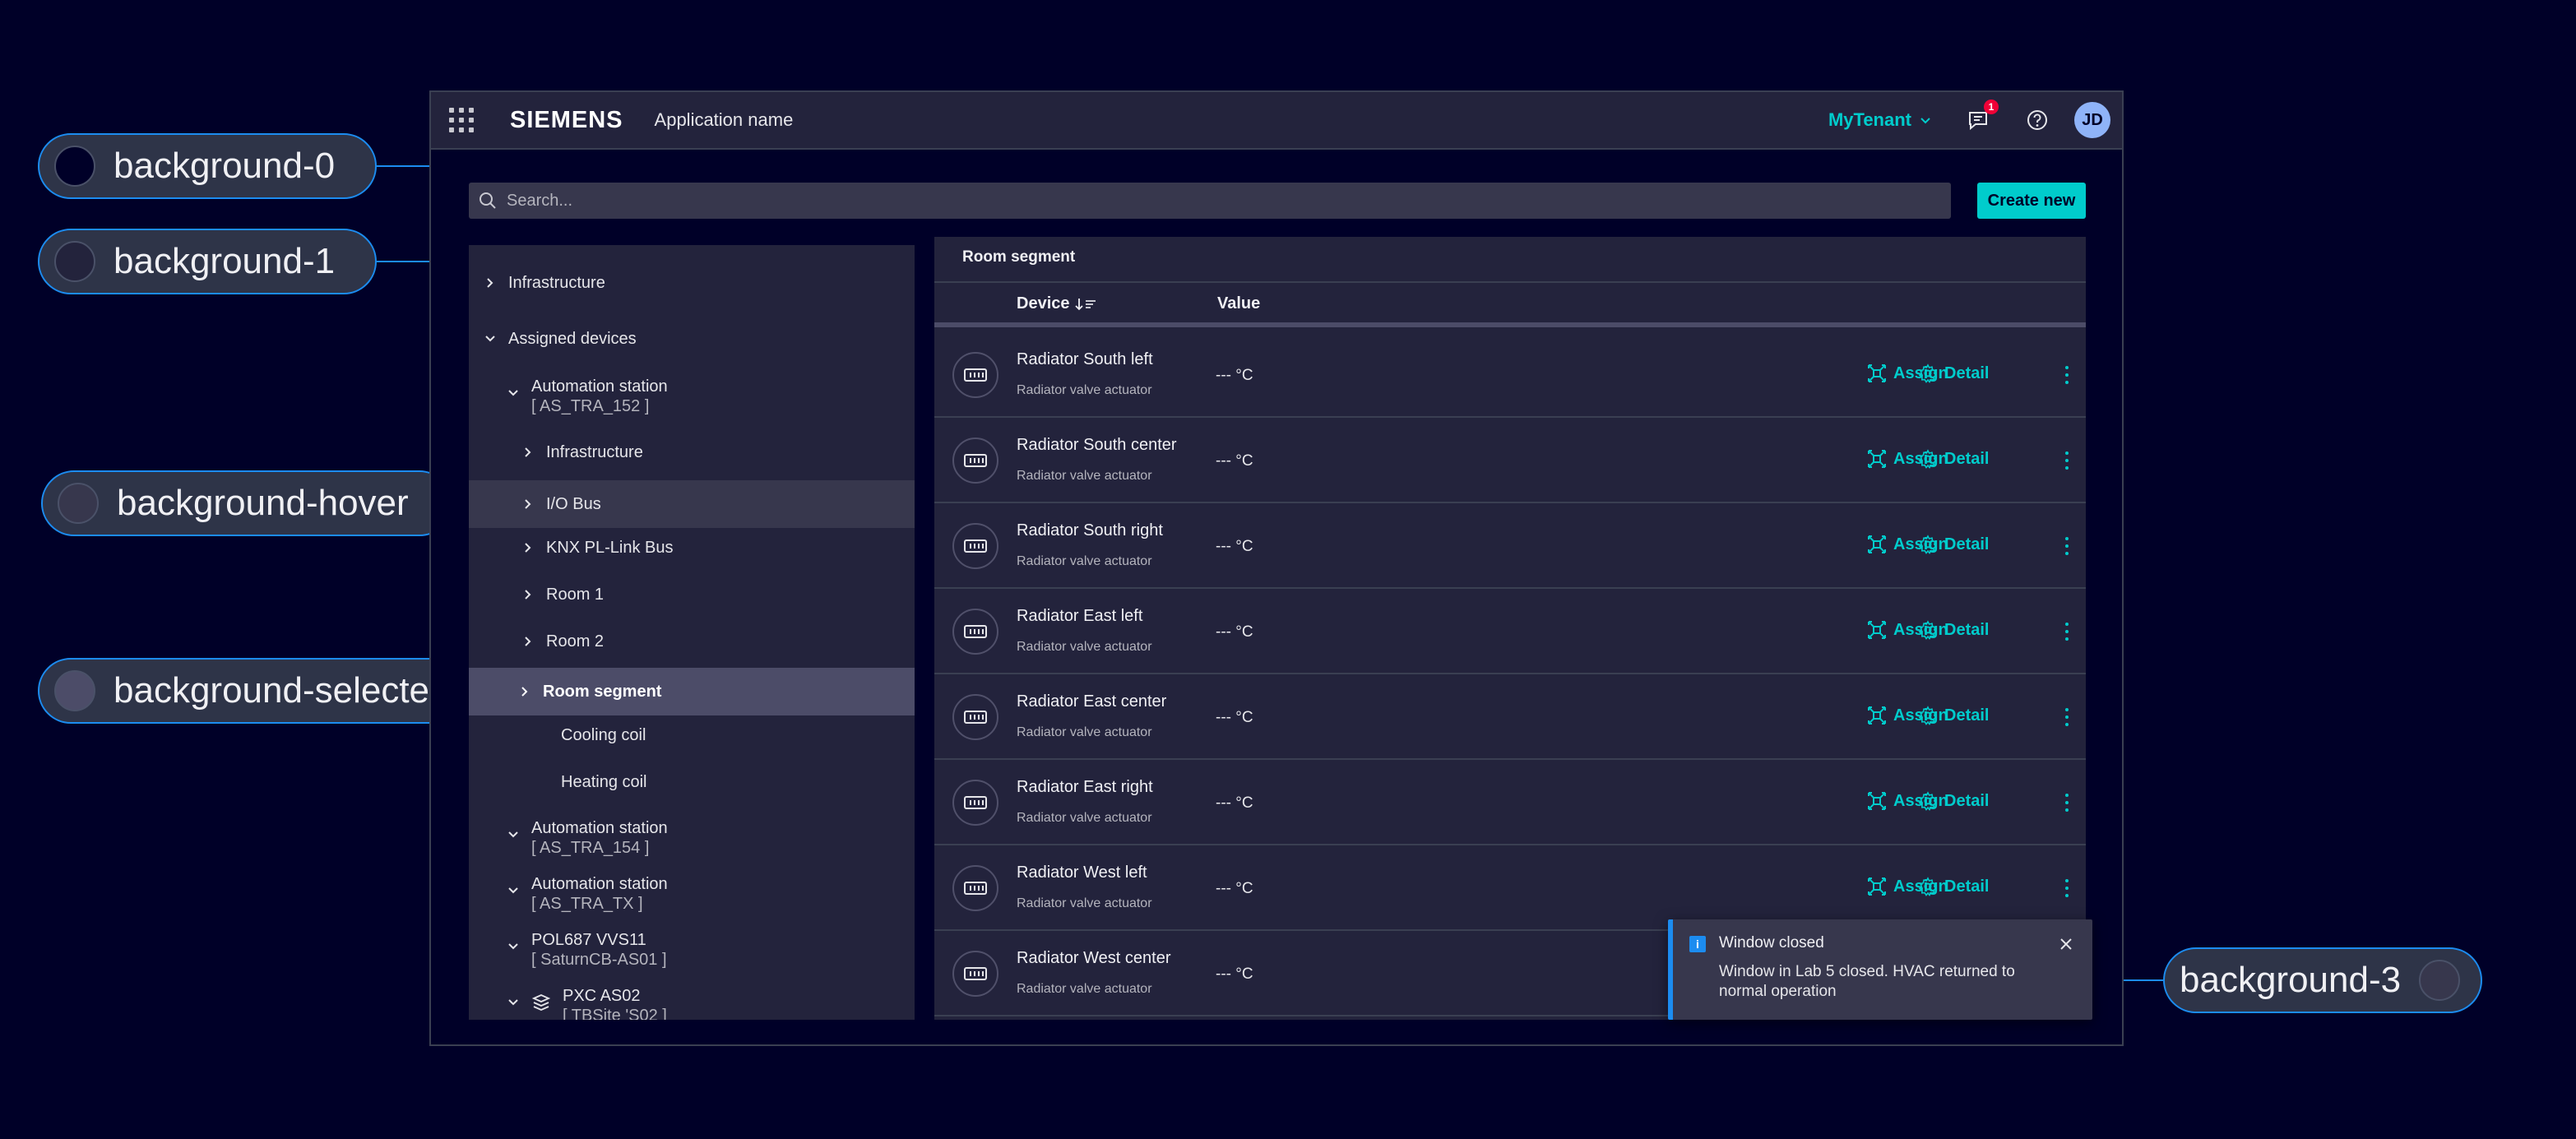 This screenshot has height=1139, width=2576. Describe the element at coordinates (692, 342) in the screenshot. I see `tree-item: Assigned devices` at that location.